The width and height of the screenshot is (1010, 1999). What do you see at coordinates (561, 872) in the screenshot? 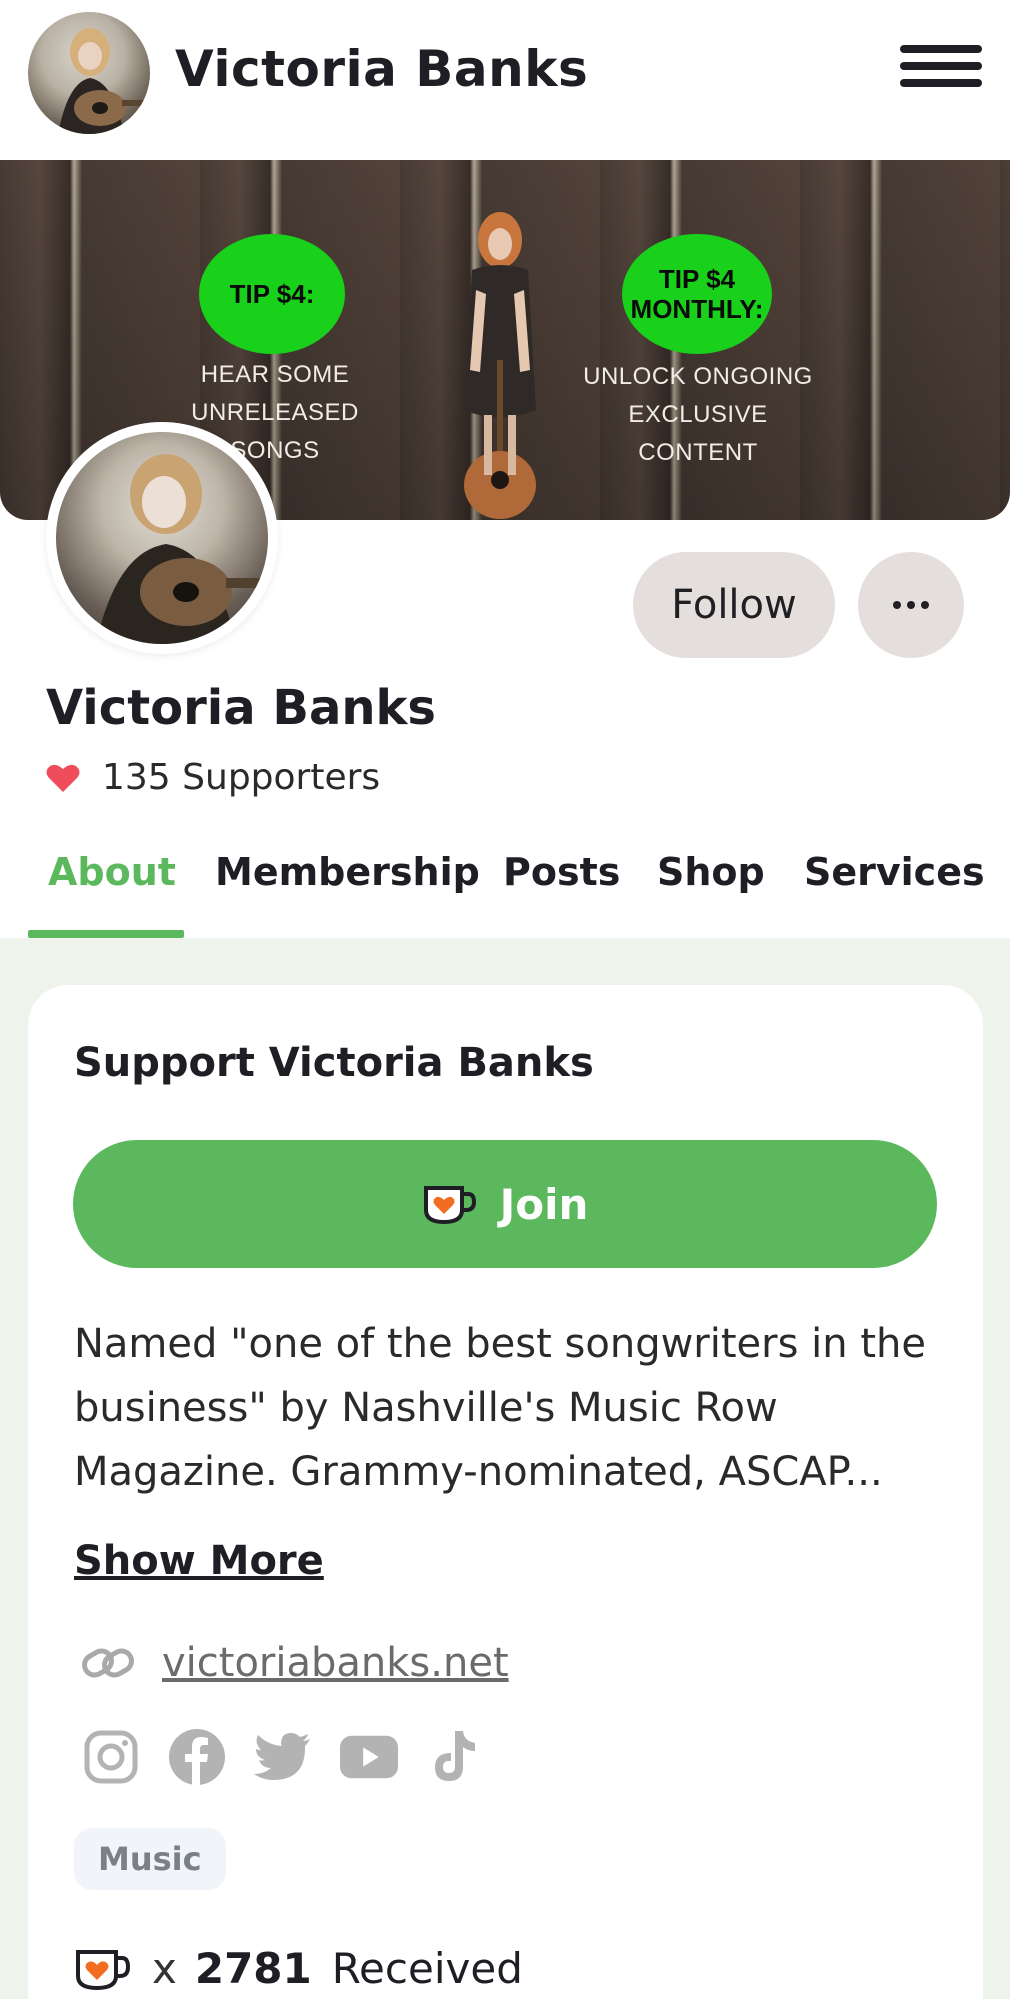
I see `tab-posts: Posts` at bounding box center [561, 872].